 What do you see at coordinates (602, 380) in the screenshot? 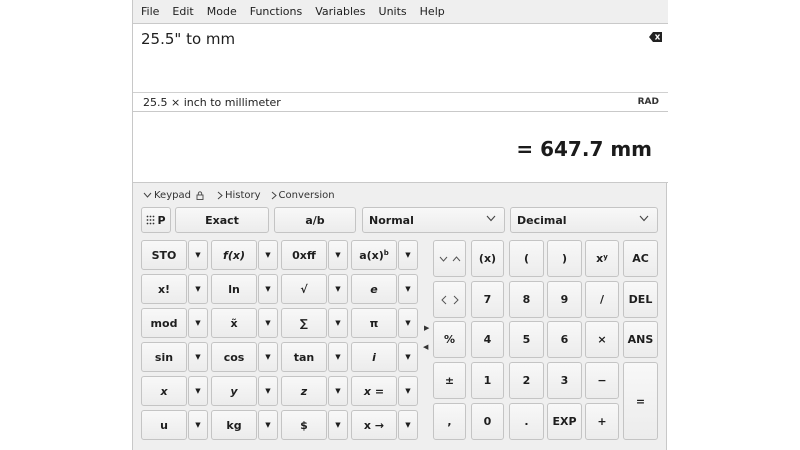
I see `key-minus: −` at bounding box center [602, 380].